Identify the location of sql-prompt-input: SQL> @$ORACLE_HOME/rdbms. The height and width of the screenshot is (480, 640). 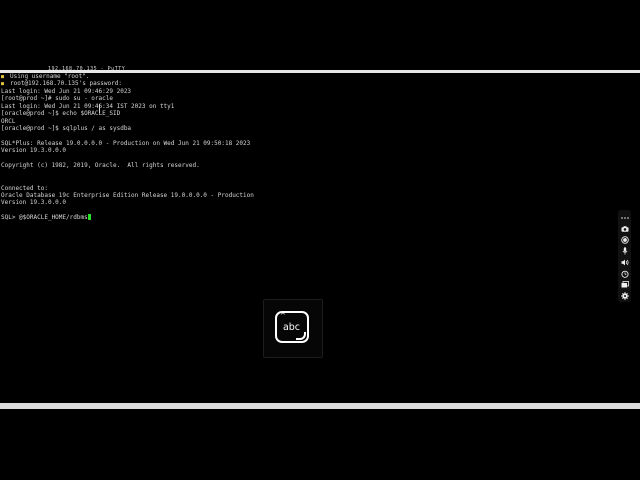
(44, 217).